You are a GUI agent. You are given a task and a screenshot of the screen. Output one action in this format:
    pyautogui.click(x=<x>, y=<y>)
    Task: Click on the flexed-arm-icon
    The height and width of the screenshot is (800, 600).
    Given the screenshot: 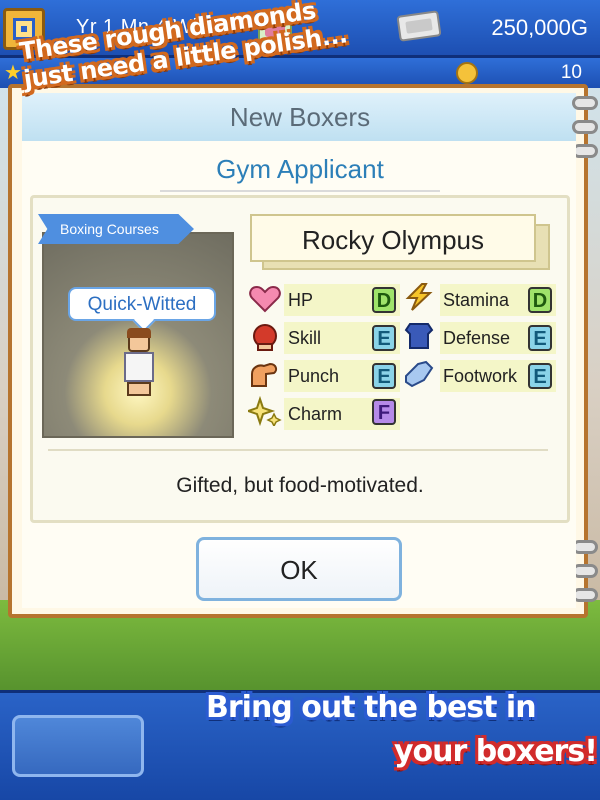 What is the action you would take?
    pyautogui.click(x=264, y=374)
    